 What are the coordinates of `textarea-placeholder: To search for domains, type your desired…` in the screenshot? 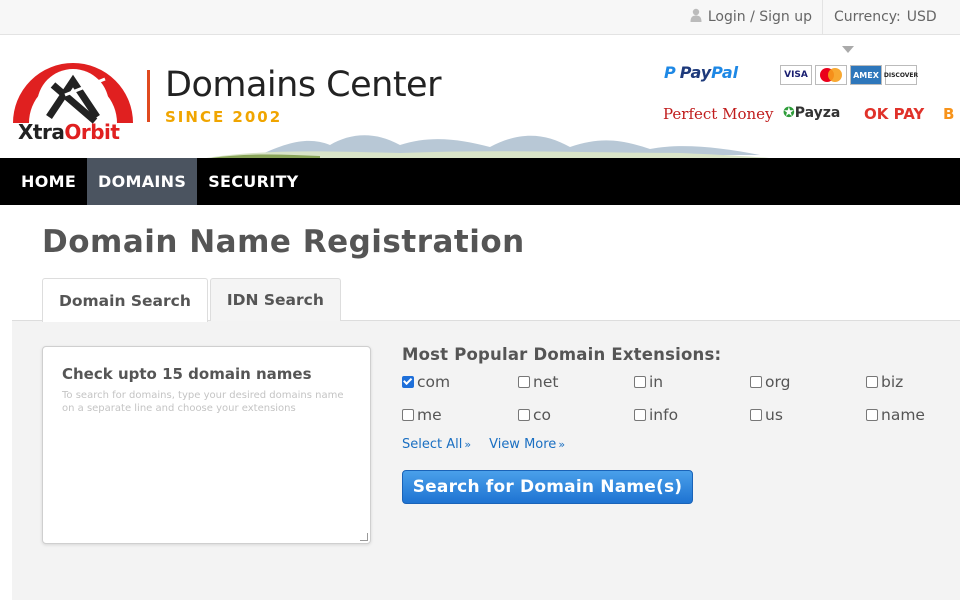 It's located at (203, 402).